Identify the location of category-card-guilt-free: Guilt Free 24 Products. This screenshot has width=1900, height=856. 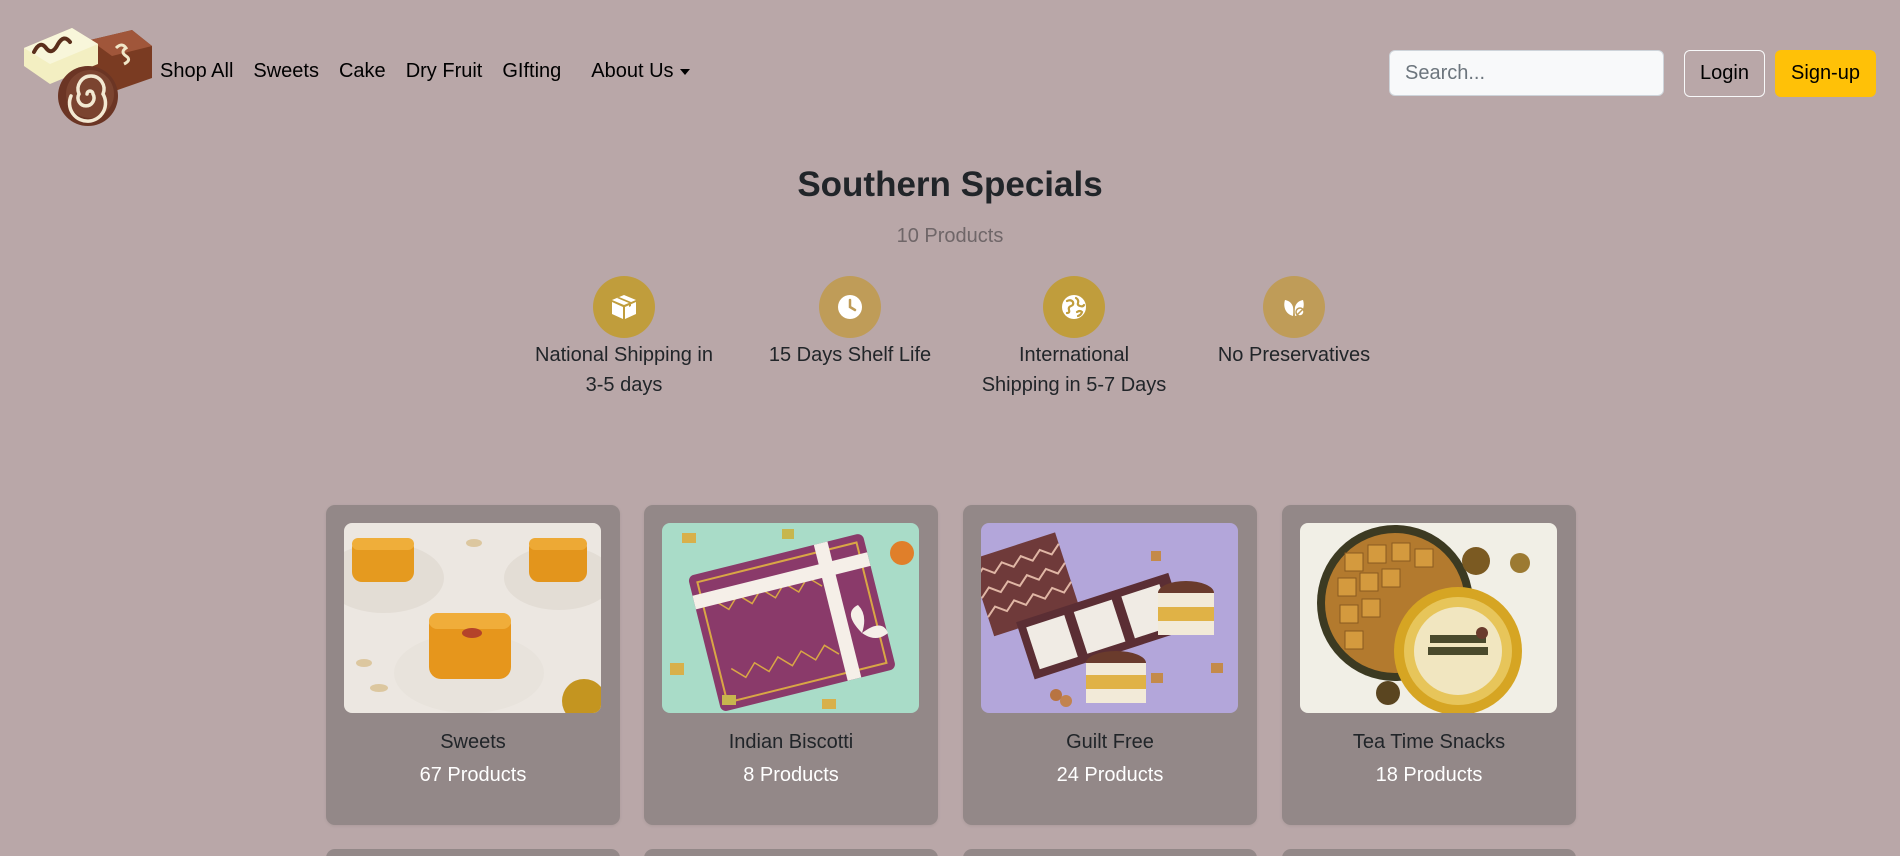
(1110, 665).